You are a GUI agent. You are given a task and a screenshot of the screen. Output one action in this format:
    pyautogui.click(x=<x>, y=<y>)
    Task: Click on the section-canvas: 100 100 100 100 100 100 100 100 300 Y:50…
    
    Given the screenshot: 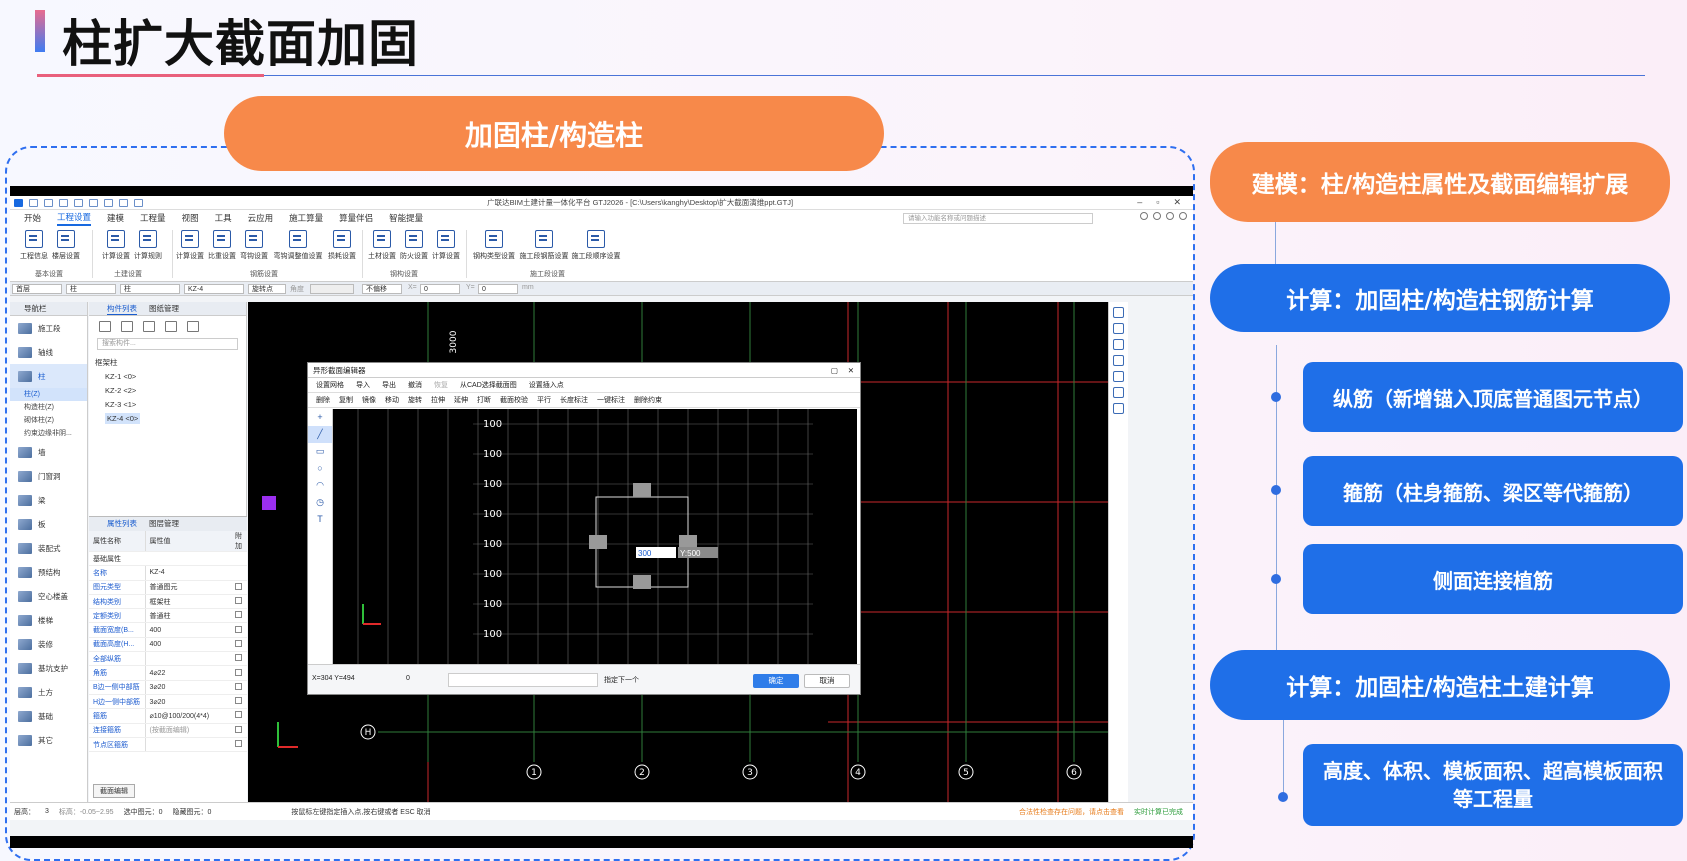 What is the action you would take?
    pyautogui.click(x=595, y=536)
    